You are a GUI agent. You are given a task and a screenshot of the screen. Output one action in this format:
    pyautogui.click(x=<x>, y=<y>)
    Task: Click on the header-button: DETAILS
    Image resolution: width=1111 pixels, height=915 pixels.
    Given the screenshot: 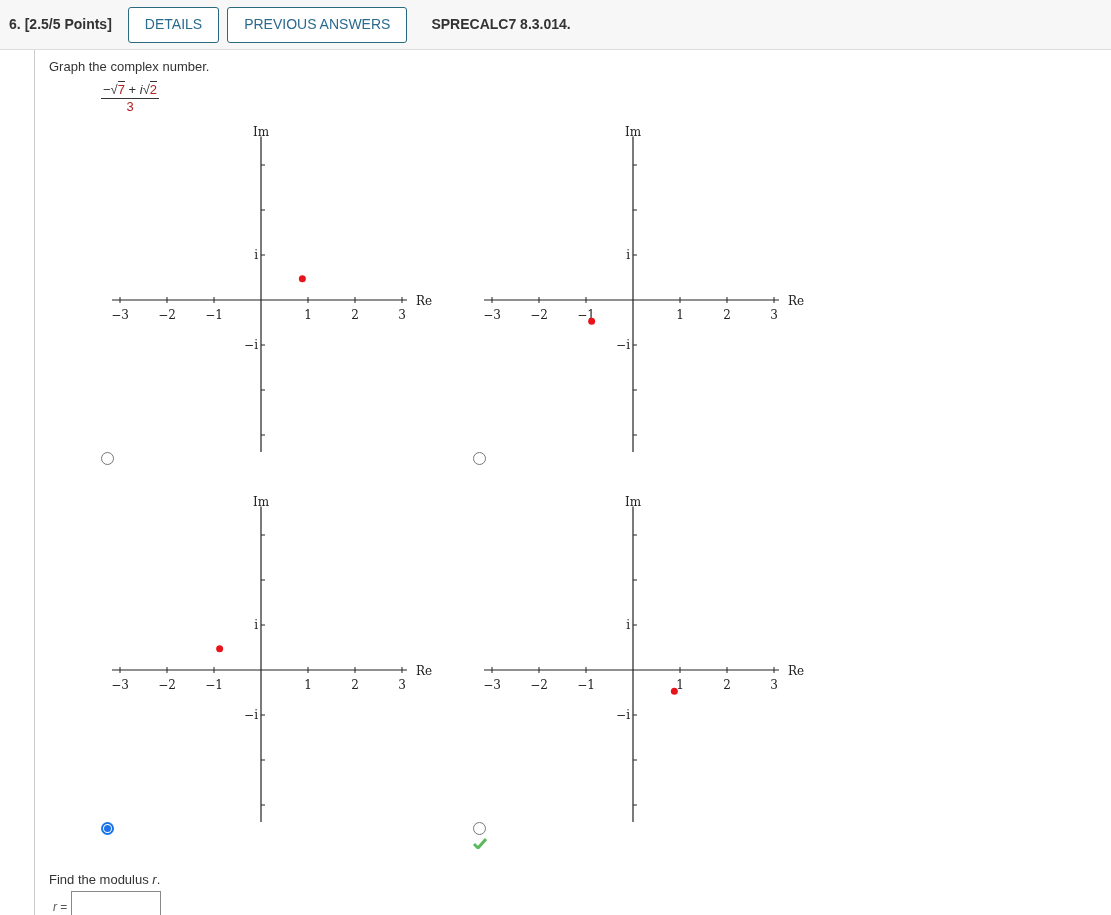 What is the action you would take?
    pyautogui.click(x=173, y=24)
    